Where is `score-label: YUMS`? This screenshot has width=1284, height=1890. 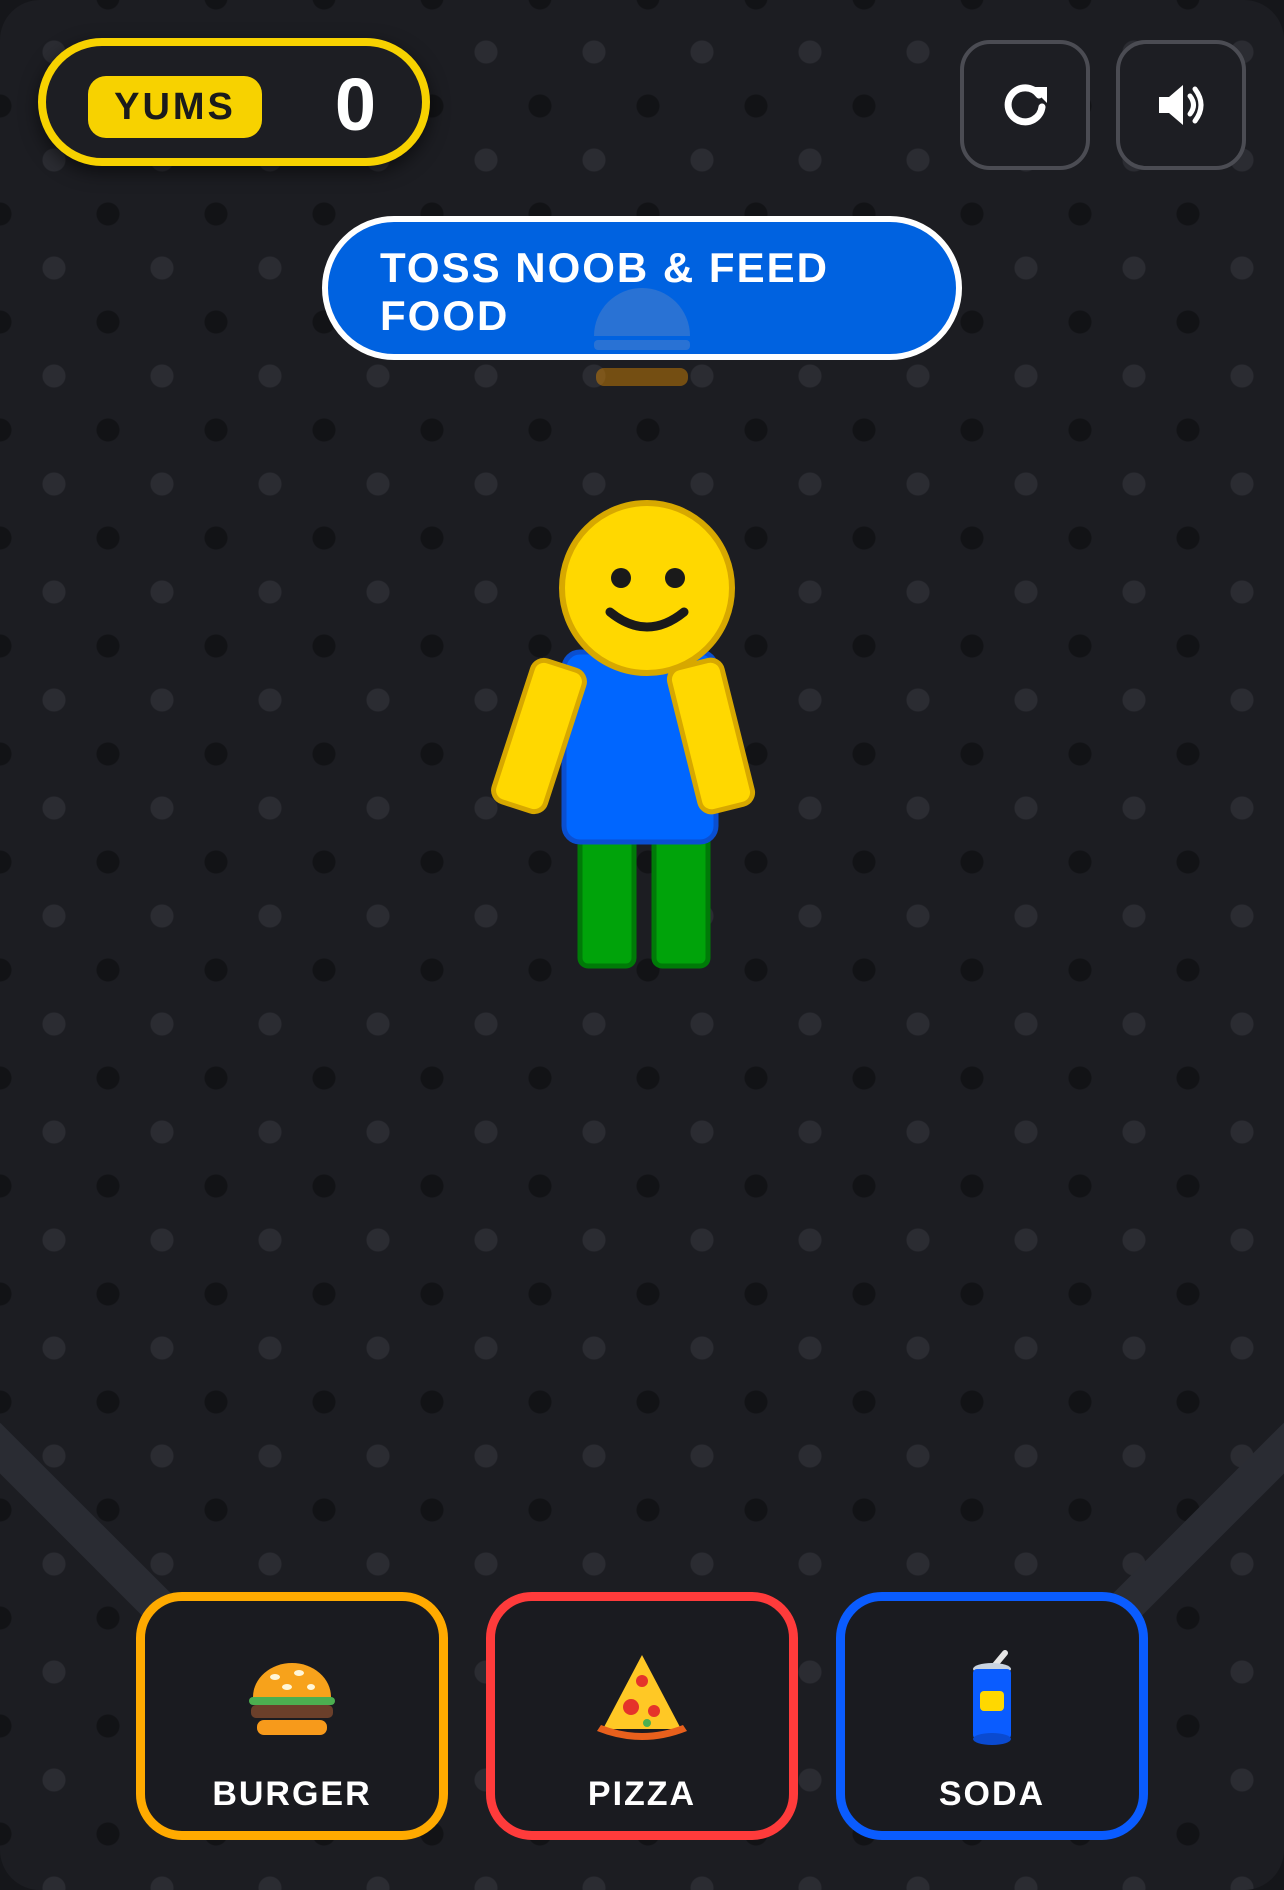 score-label: YUMS is located at coordinates (175, 107).